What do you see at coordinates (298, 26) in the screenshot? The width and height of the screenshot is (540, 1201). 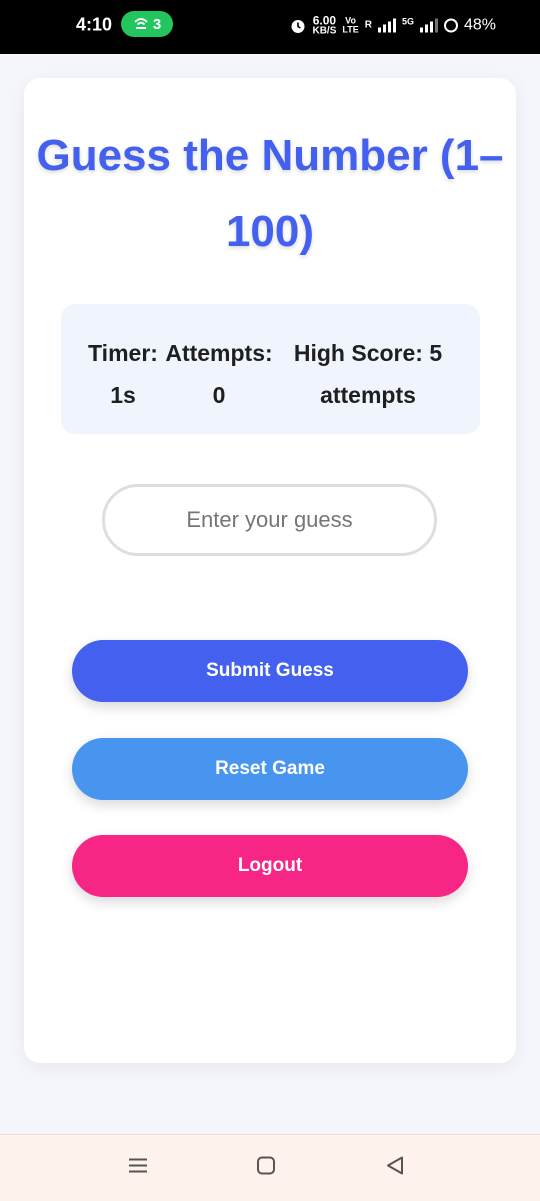 I see `alarm-icon` at bounding box center [298, 26].